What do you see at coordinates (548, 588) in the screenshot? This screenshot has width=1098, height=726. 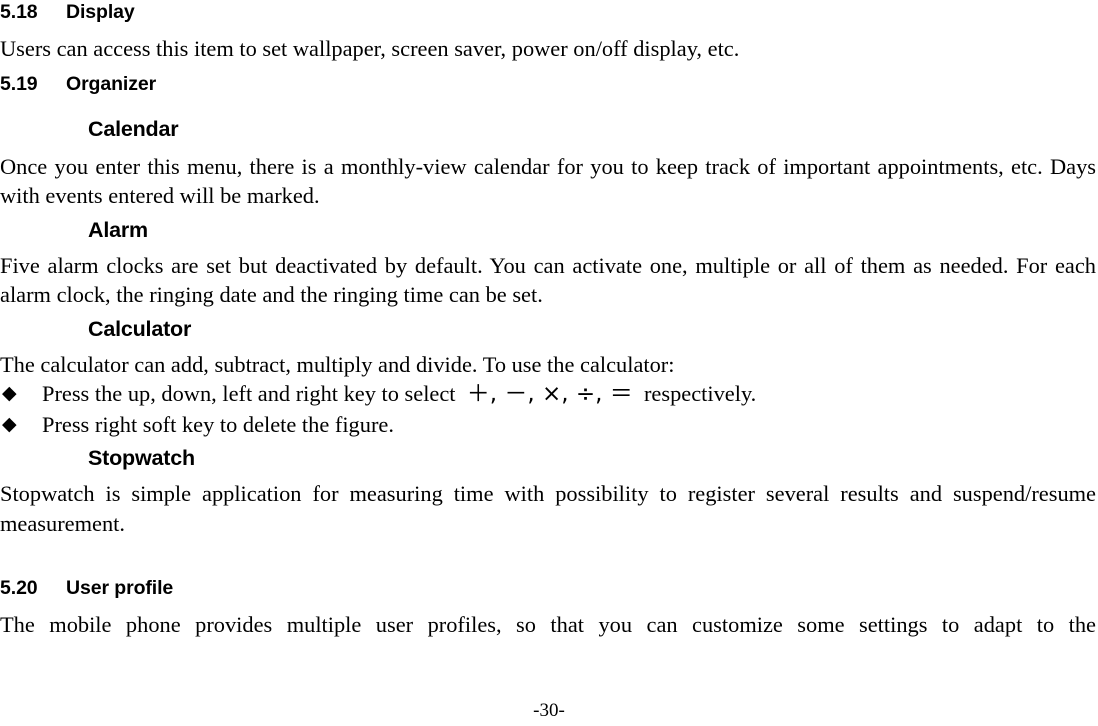 I see `section-heading-5-20: 5.20 User profile` at bounding box center [548, 588].